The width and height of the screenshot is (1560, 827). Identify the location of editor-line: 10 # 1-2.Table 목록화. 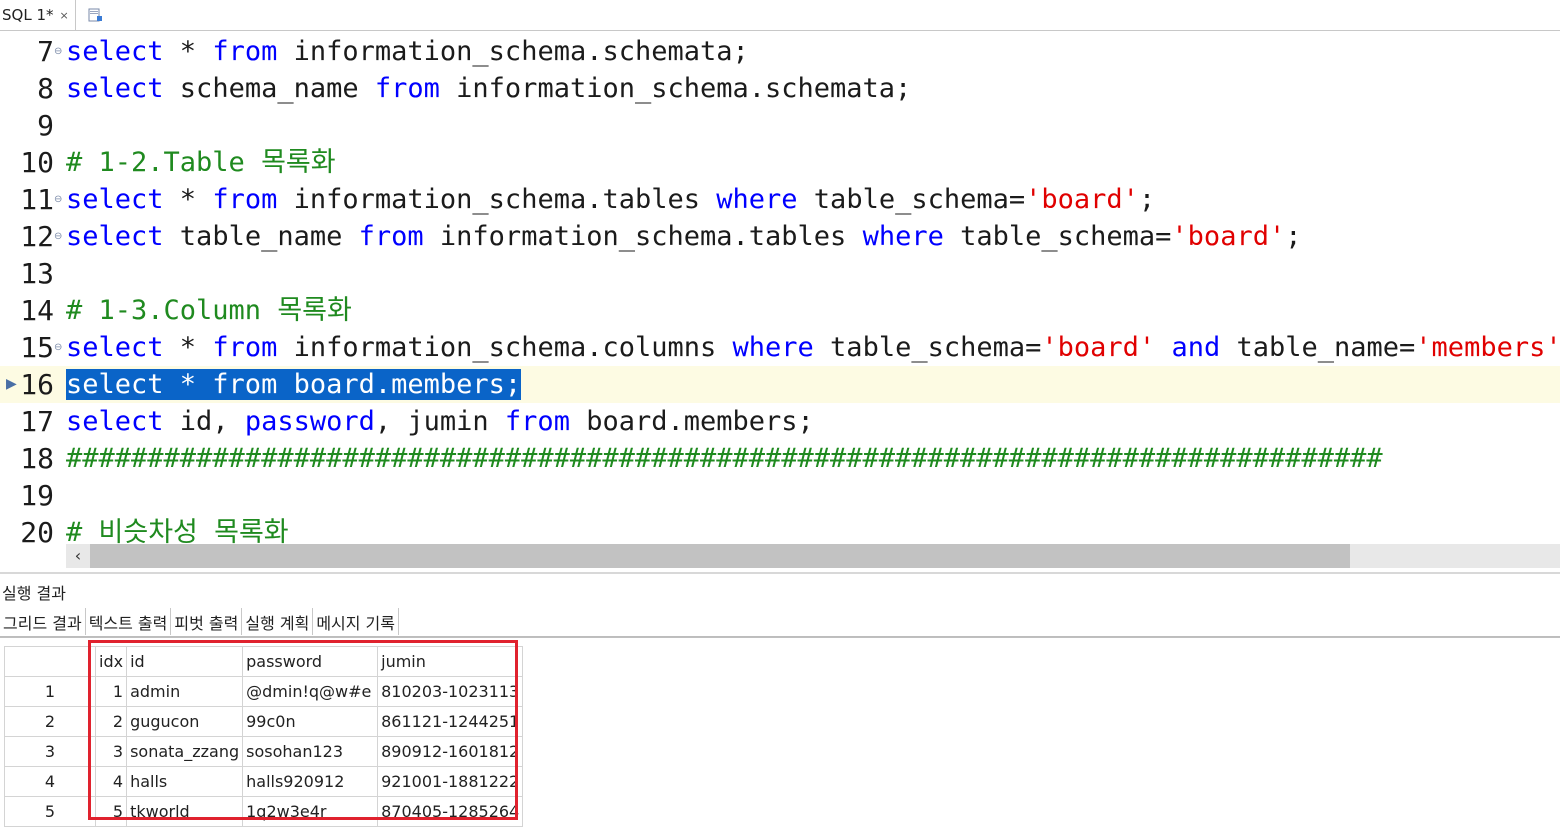
(780, 162).